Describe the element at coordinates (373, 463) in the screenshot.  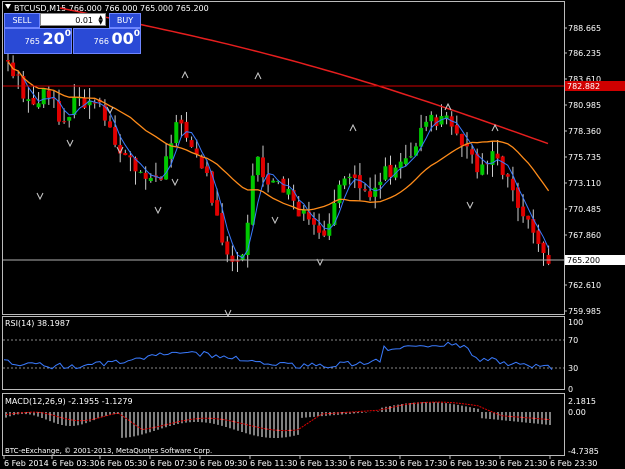
I see `time-tick-label: 6 Feb 15:30` at that location.